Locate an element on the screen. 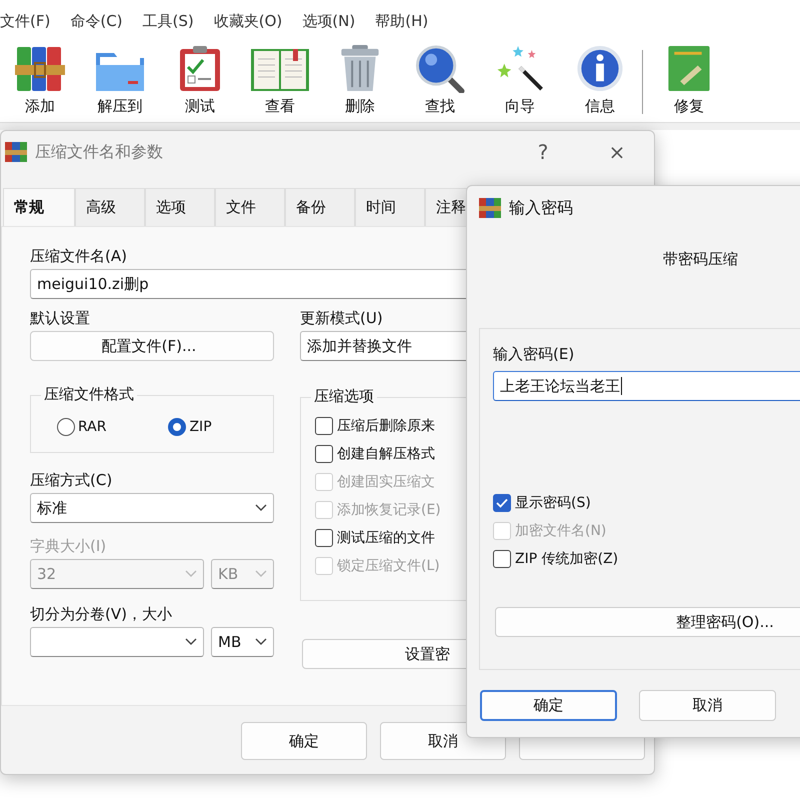 This screenshot has height=806, width=800. field-label: 更新模式(U) is located at coordinates (342, 319).